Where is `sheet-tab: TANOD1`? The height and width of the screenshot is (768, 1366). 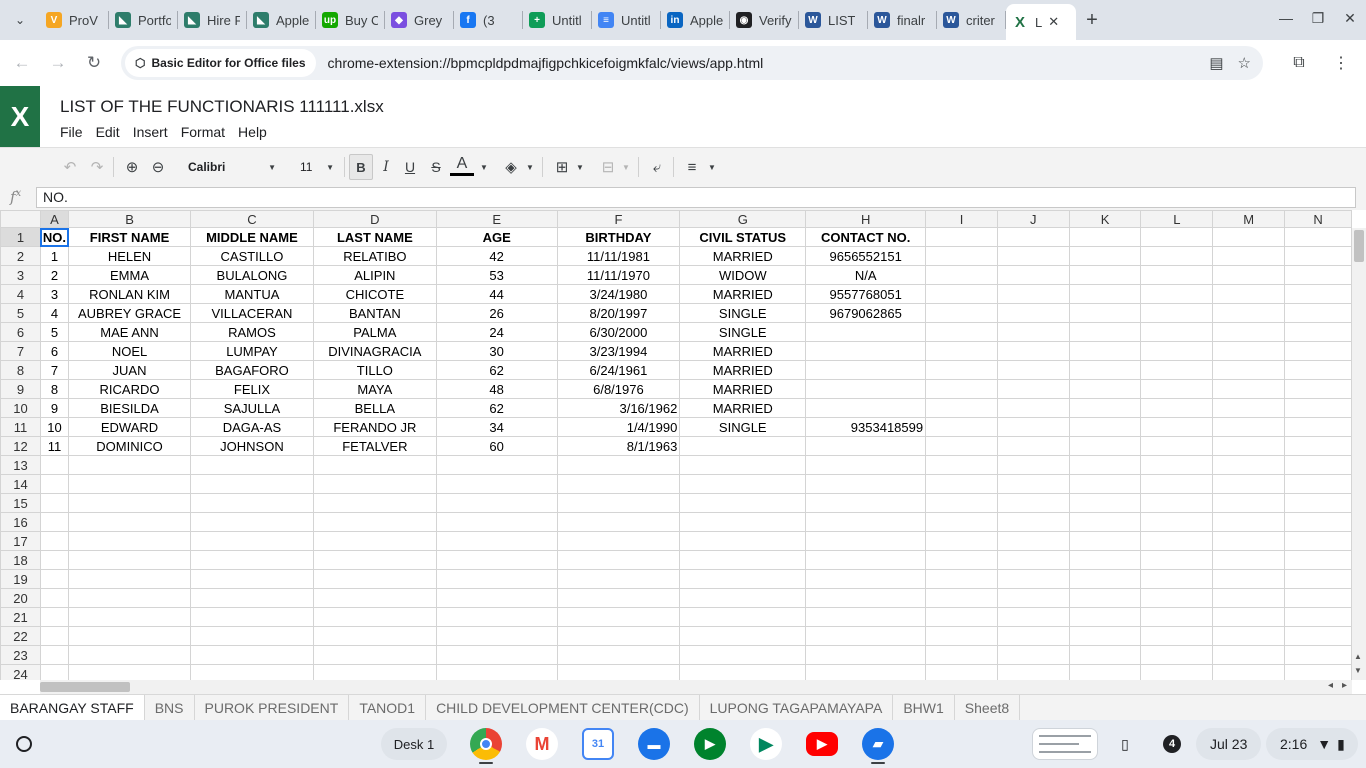
sheet-tab: TANOD1 is located at coordinates (388, 707).